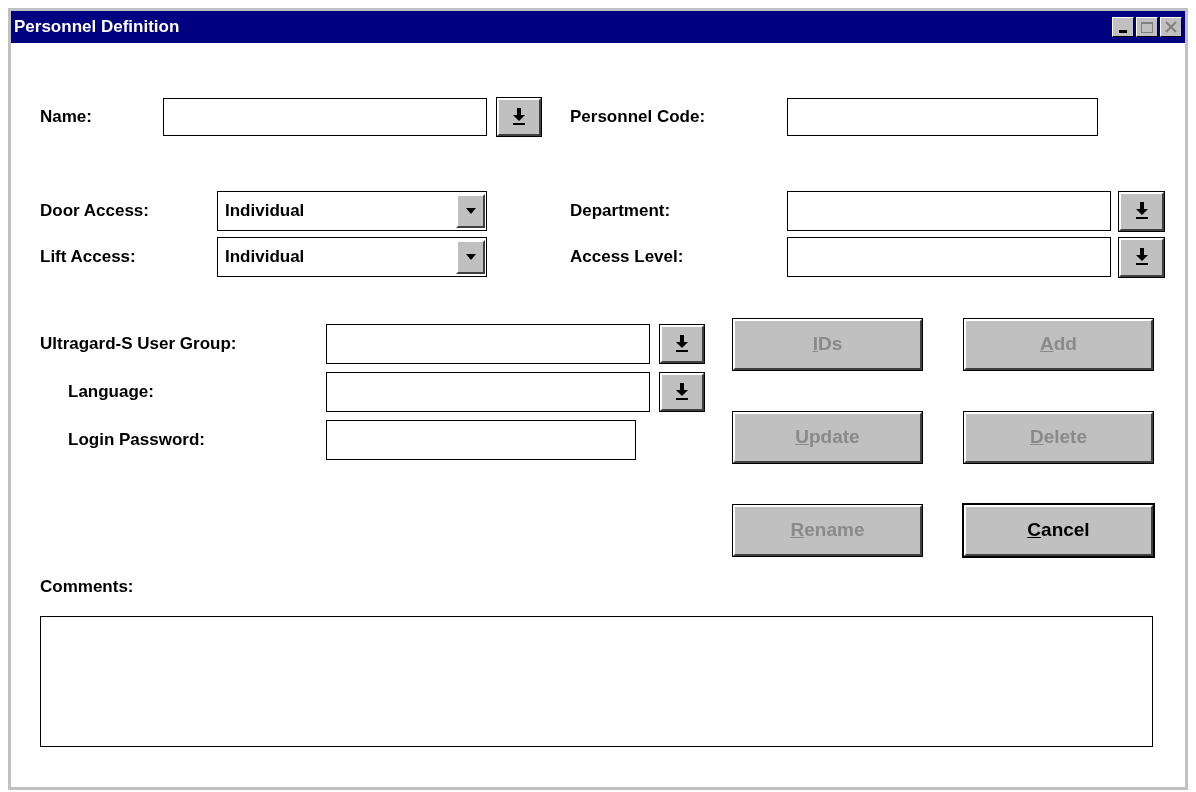 Image resolution: width=1196 pixels, height=792 pixels. I want to click on window-title: Personnel Definition, so click(97, 27).